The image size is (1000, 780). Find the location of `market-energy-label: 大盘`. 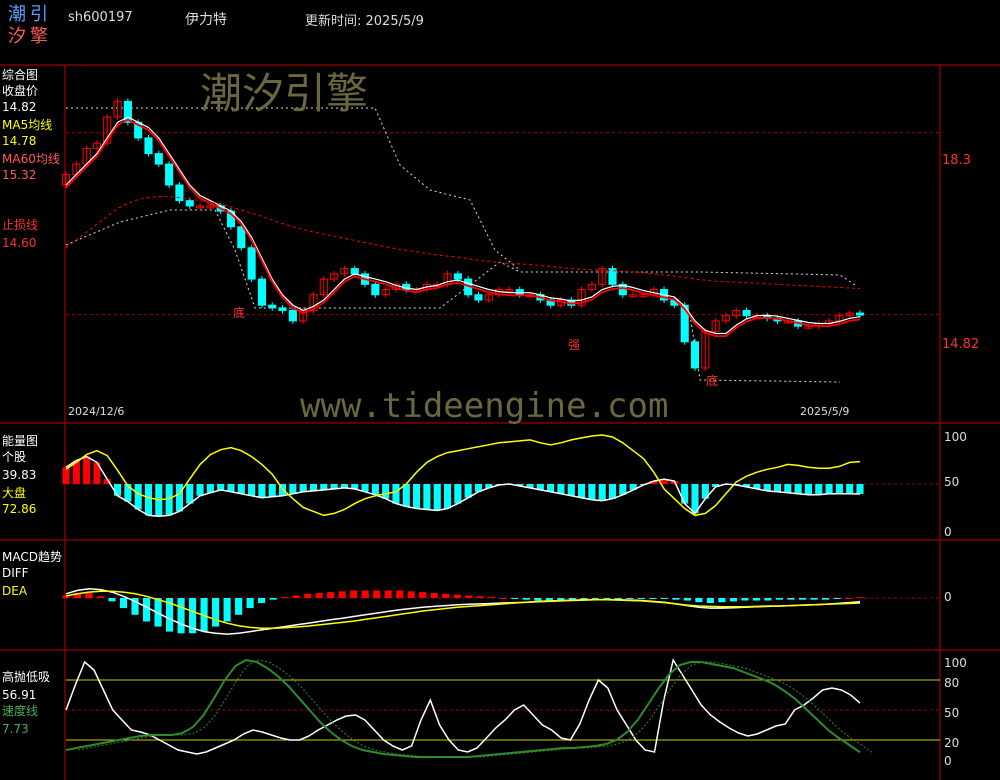

market-energy-label: 大盘 is located at coordinates (14, 493).